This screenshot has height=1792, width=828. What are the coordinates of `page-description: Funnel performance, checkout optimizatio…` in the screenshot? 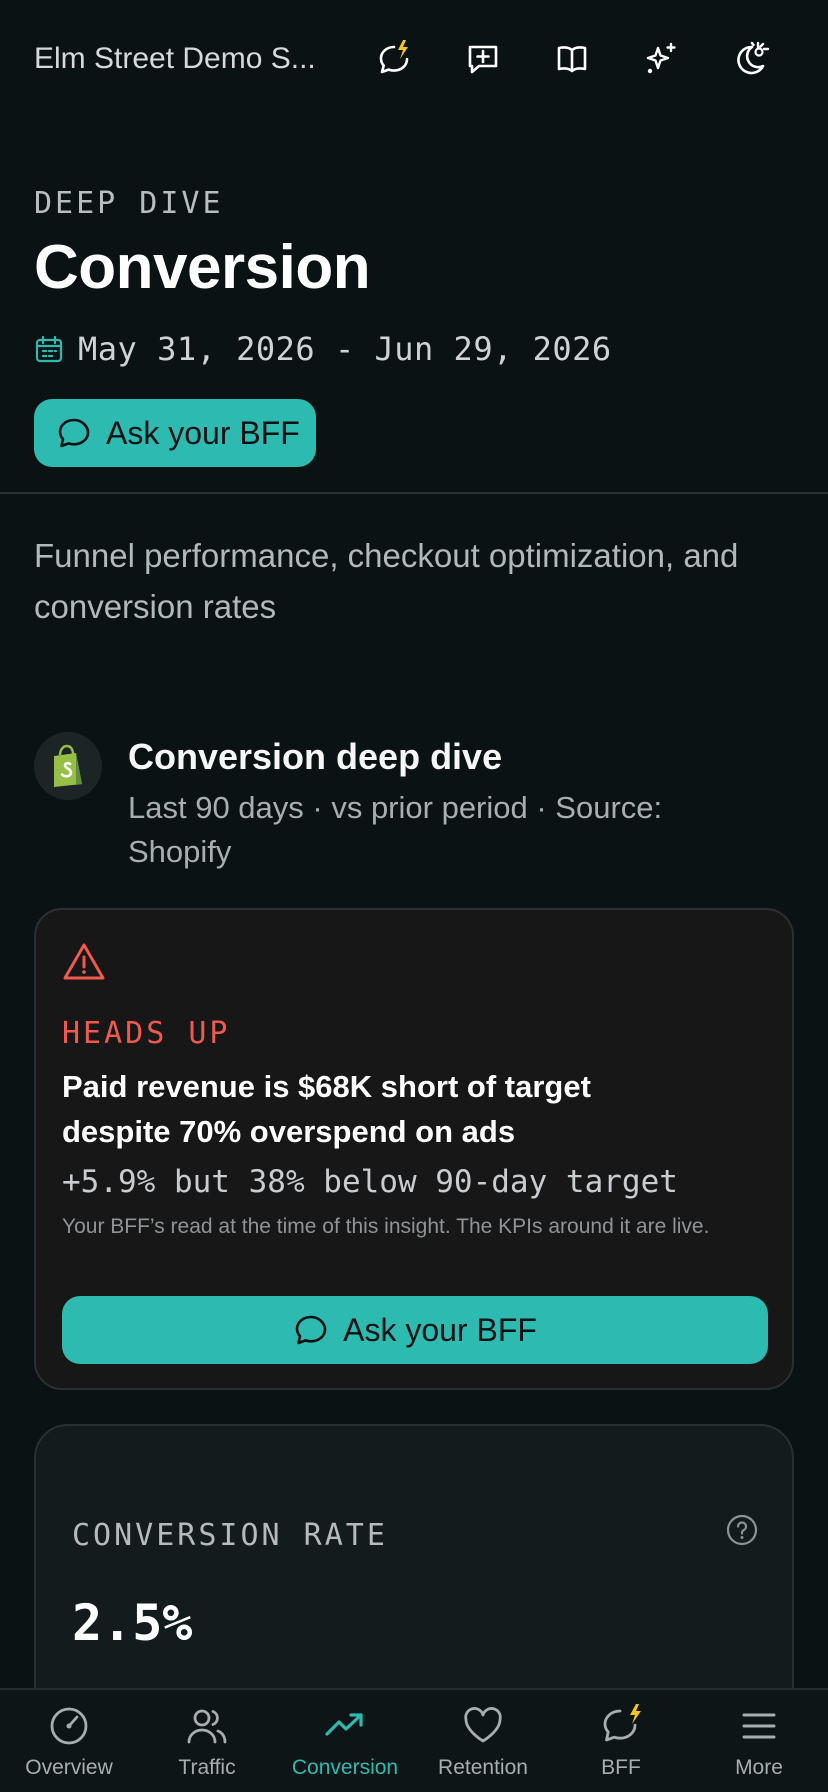 It's located at (386, 581).